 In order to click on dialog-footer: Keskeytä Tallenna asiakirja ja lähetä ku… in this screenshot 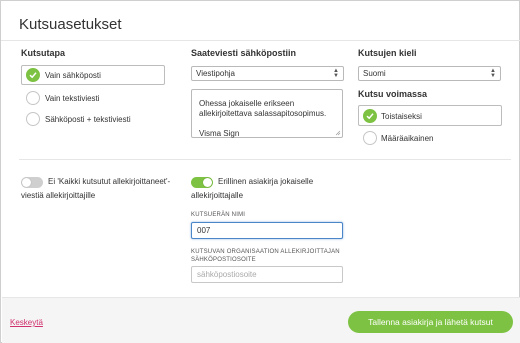, I will do `click(261, 320)`.